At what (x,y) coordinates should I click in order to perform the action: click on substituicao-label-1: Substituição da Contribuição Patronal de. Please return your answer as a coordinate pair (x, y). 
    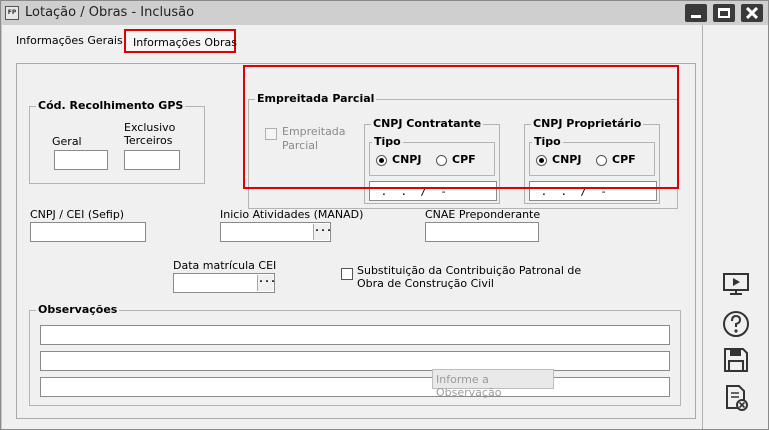
    Looking at the image, I should click on (469, 270).